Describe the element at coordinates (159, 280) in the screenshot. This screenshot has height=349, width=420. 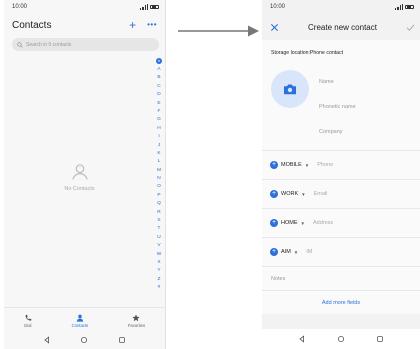
I see `index-letter: Z` at that location.